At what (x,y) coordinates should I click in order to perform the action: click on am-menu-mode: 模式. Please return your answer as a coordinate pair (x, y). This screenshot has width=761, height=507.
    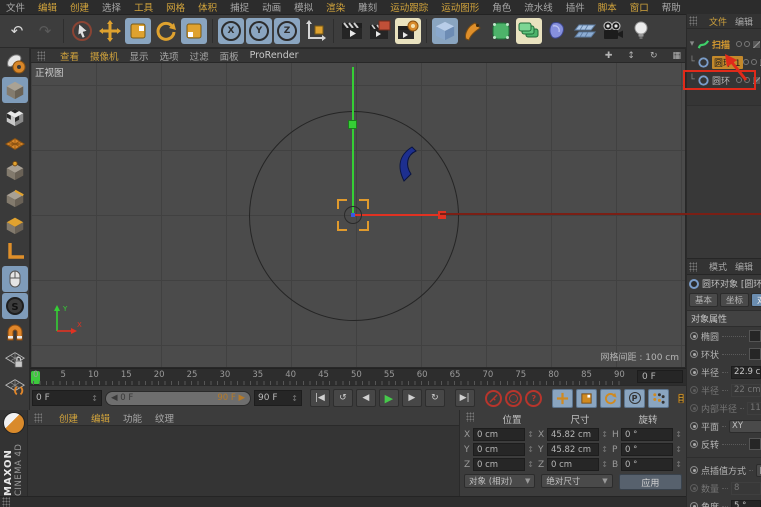
    Looking at the image, I should click on (718, 266).